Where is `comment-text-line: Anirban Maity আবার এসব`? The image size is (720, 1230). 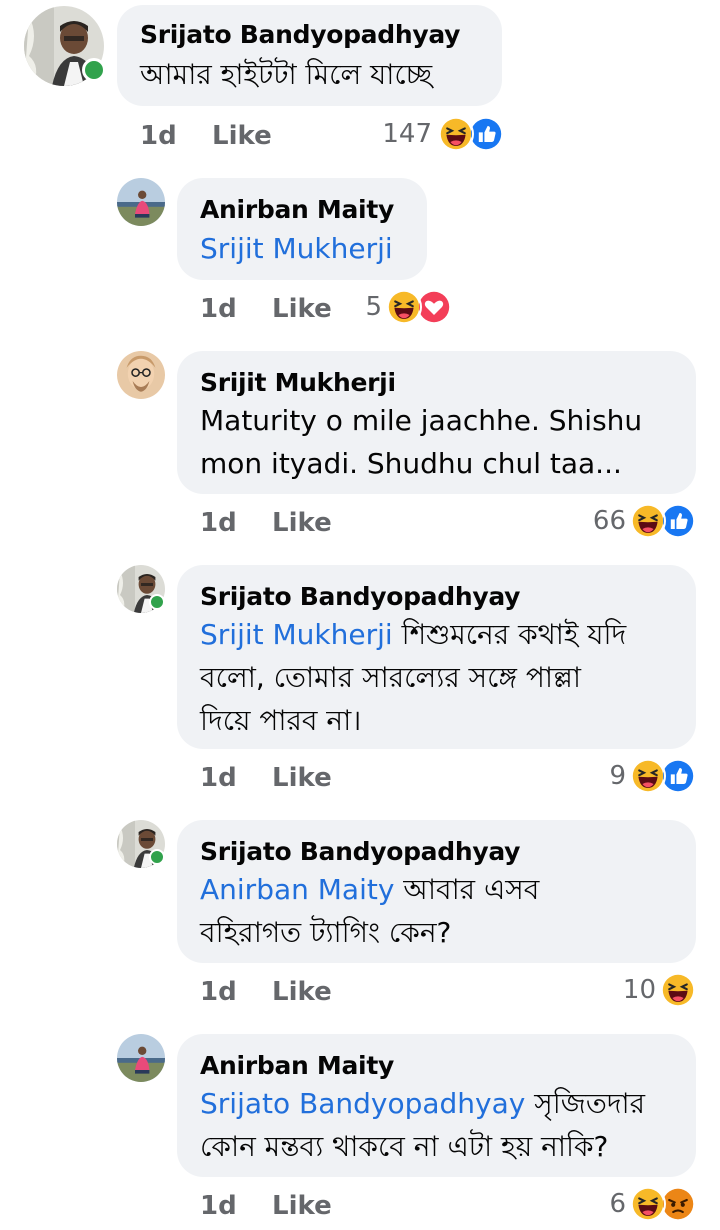
comment-text-line: Anirban Maity আবার এসব is located at coordinates (369, 889).